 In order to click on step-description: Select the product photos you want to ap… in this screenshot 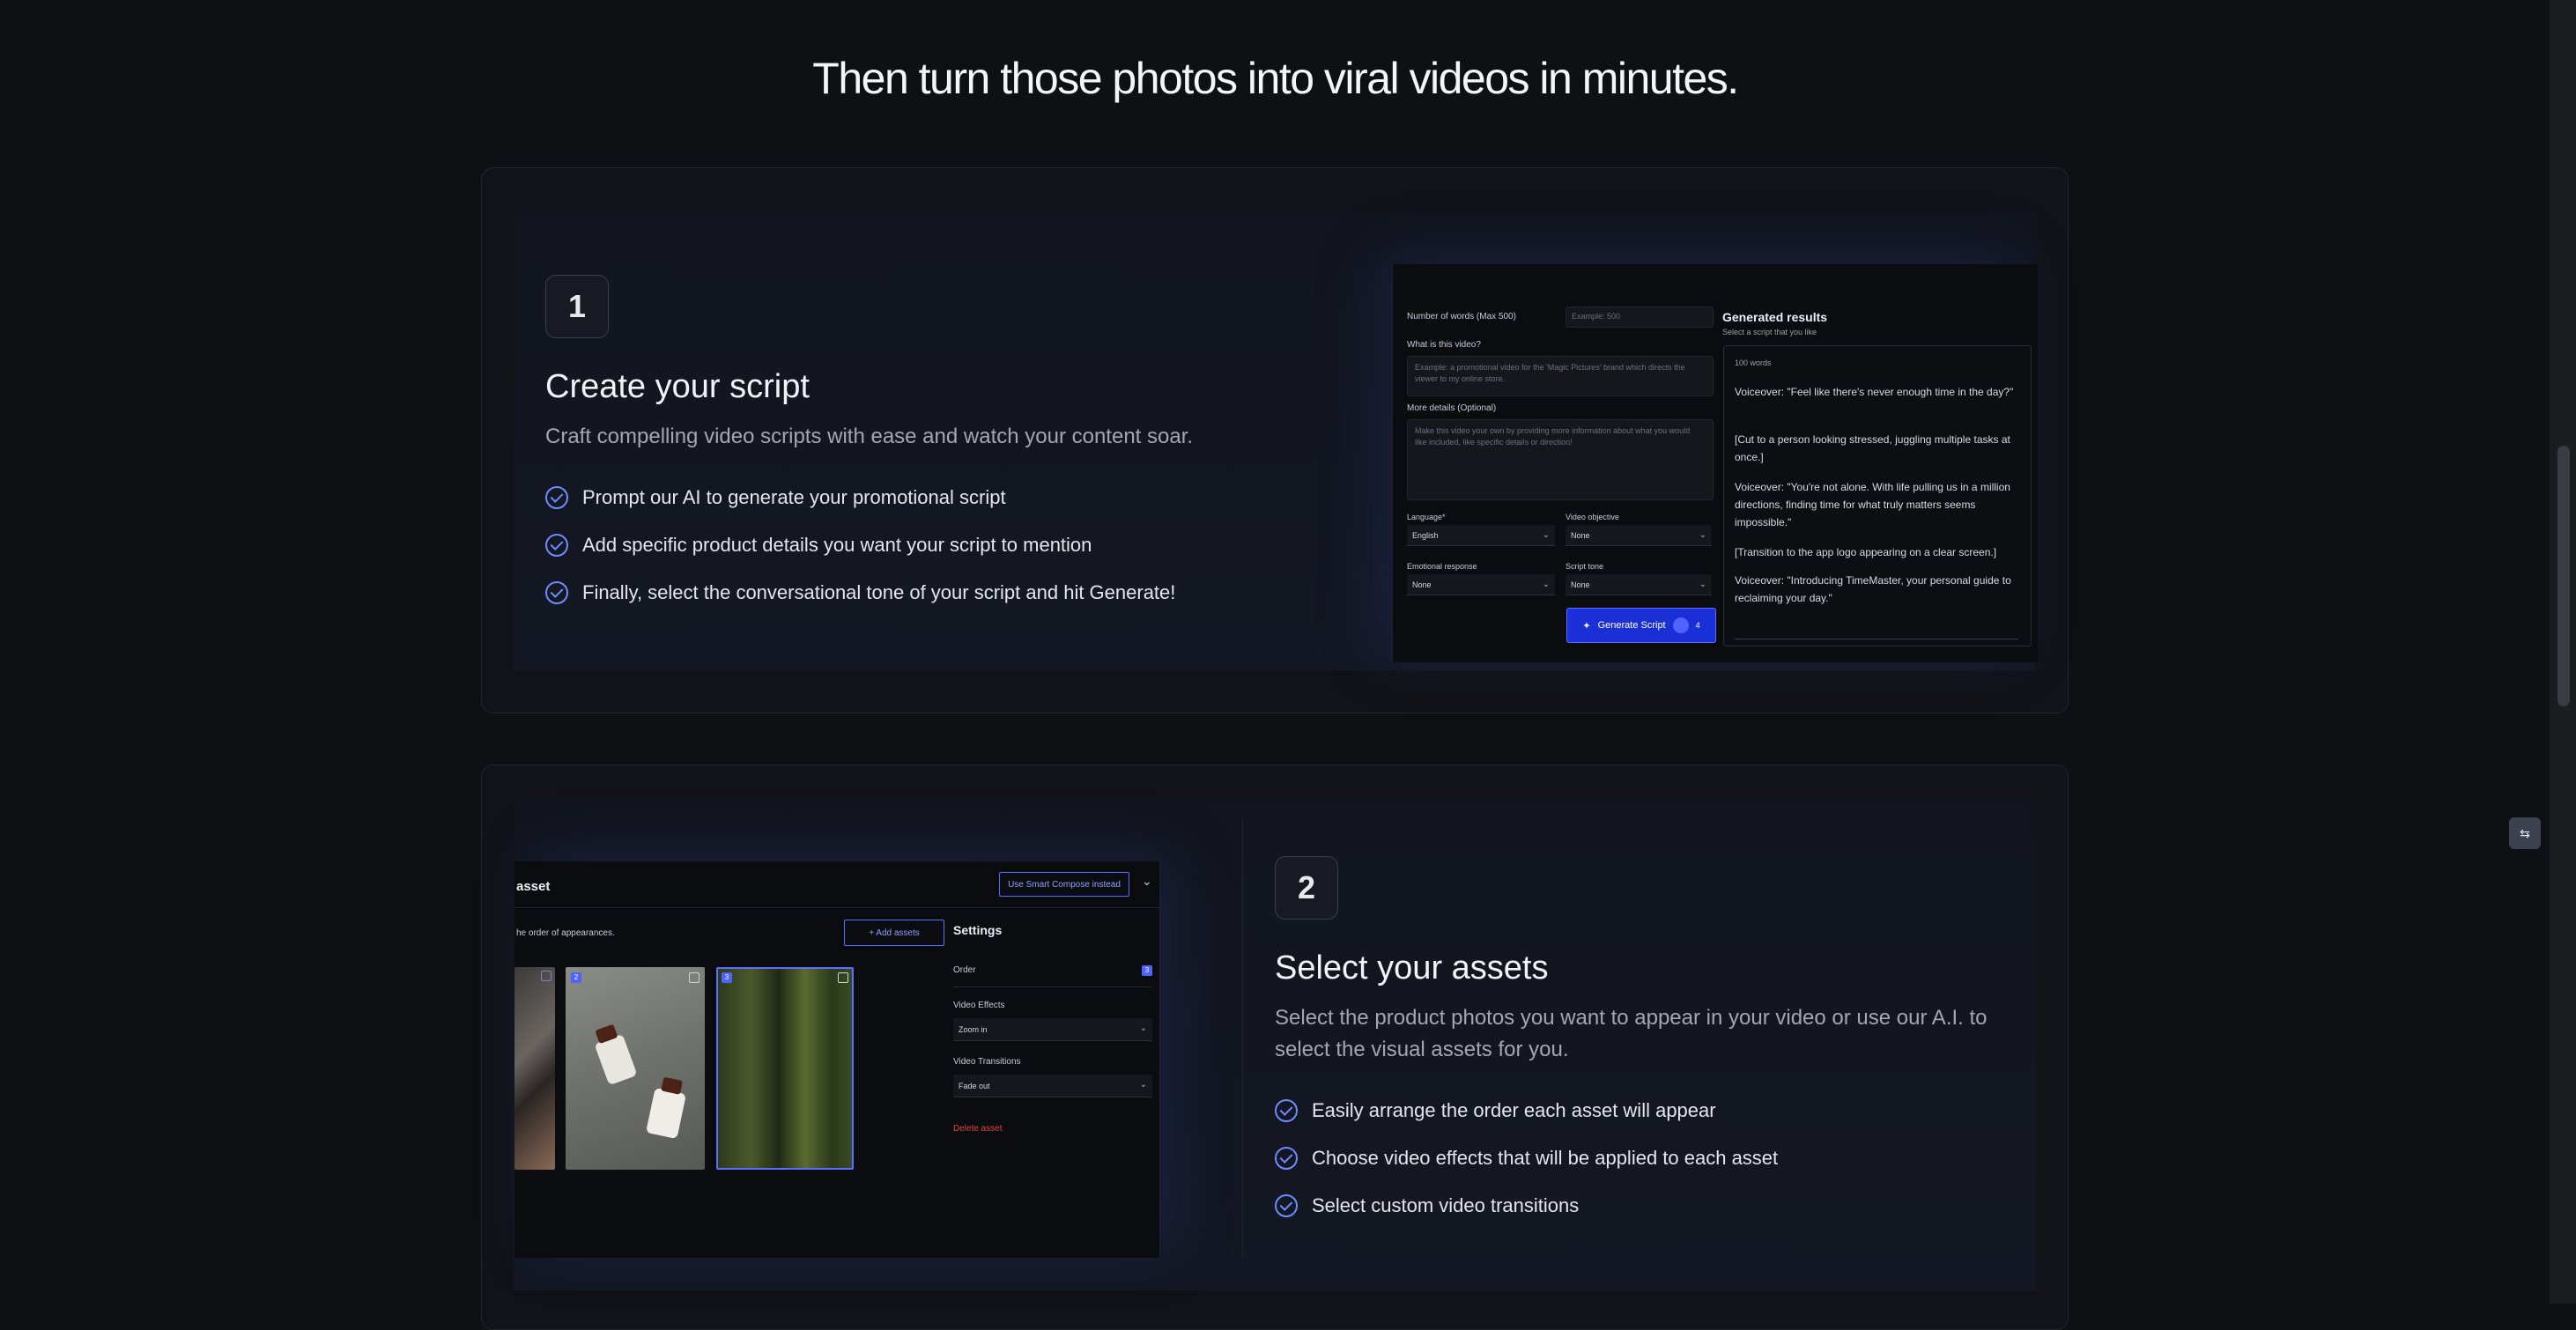, I will do `click(1632, 1033)`.